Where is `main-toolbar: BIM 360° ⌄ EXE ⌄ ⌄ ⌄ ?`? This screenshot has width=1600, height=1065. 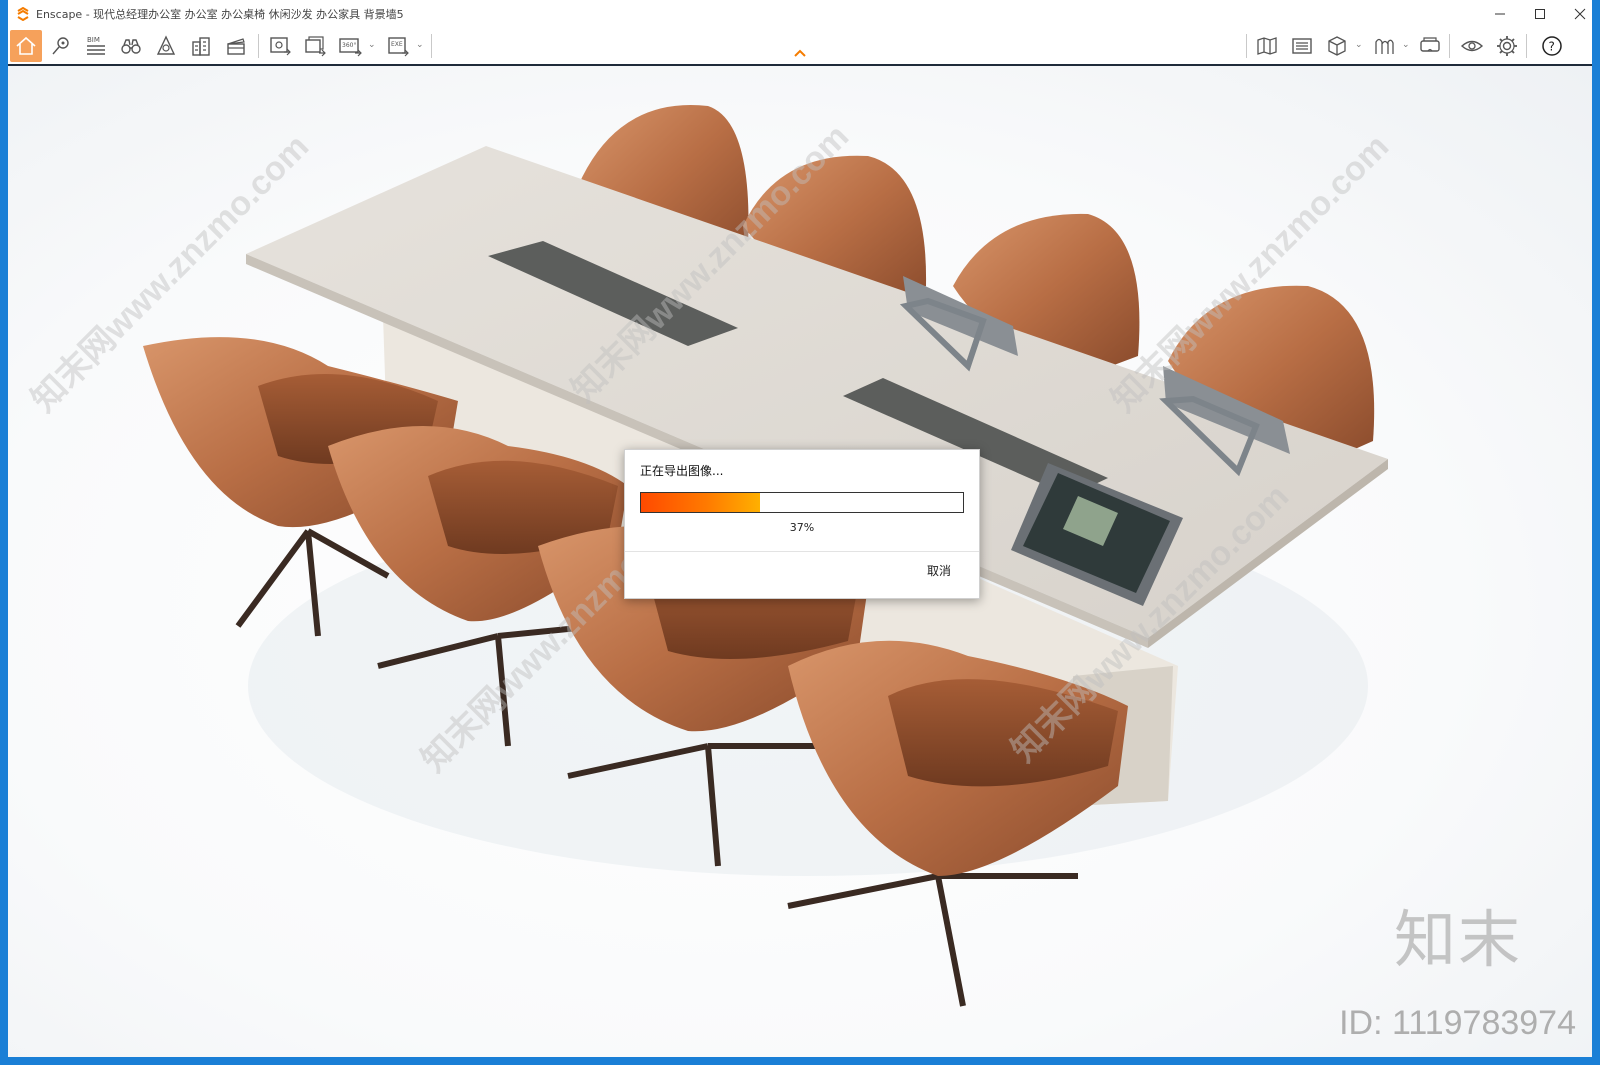
main-toolbar: BIM 360° ⌄ EXE ⌄ ⌄ ⌄ ? is located at coordinates (800, 47).